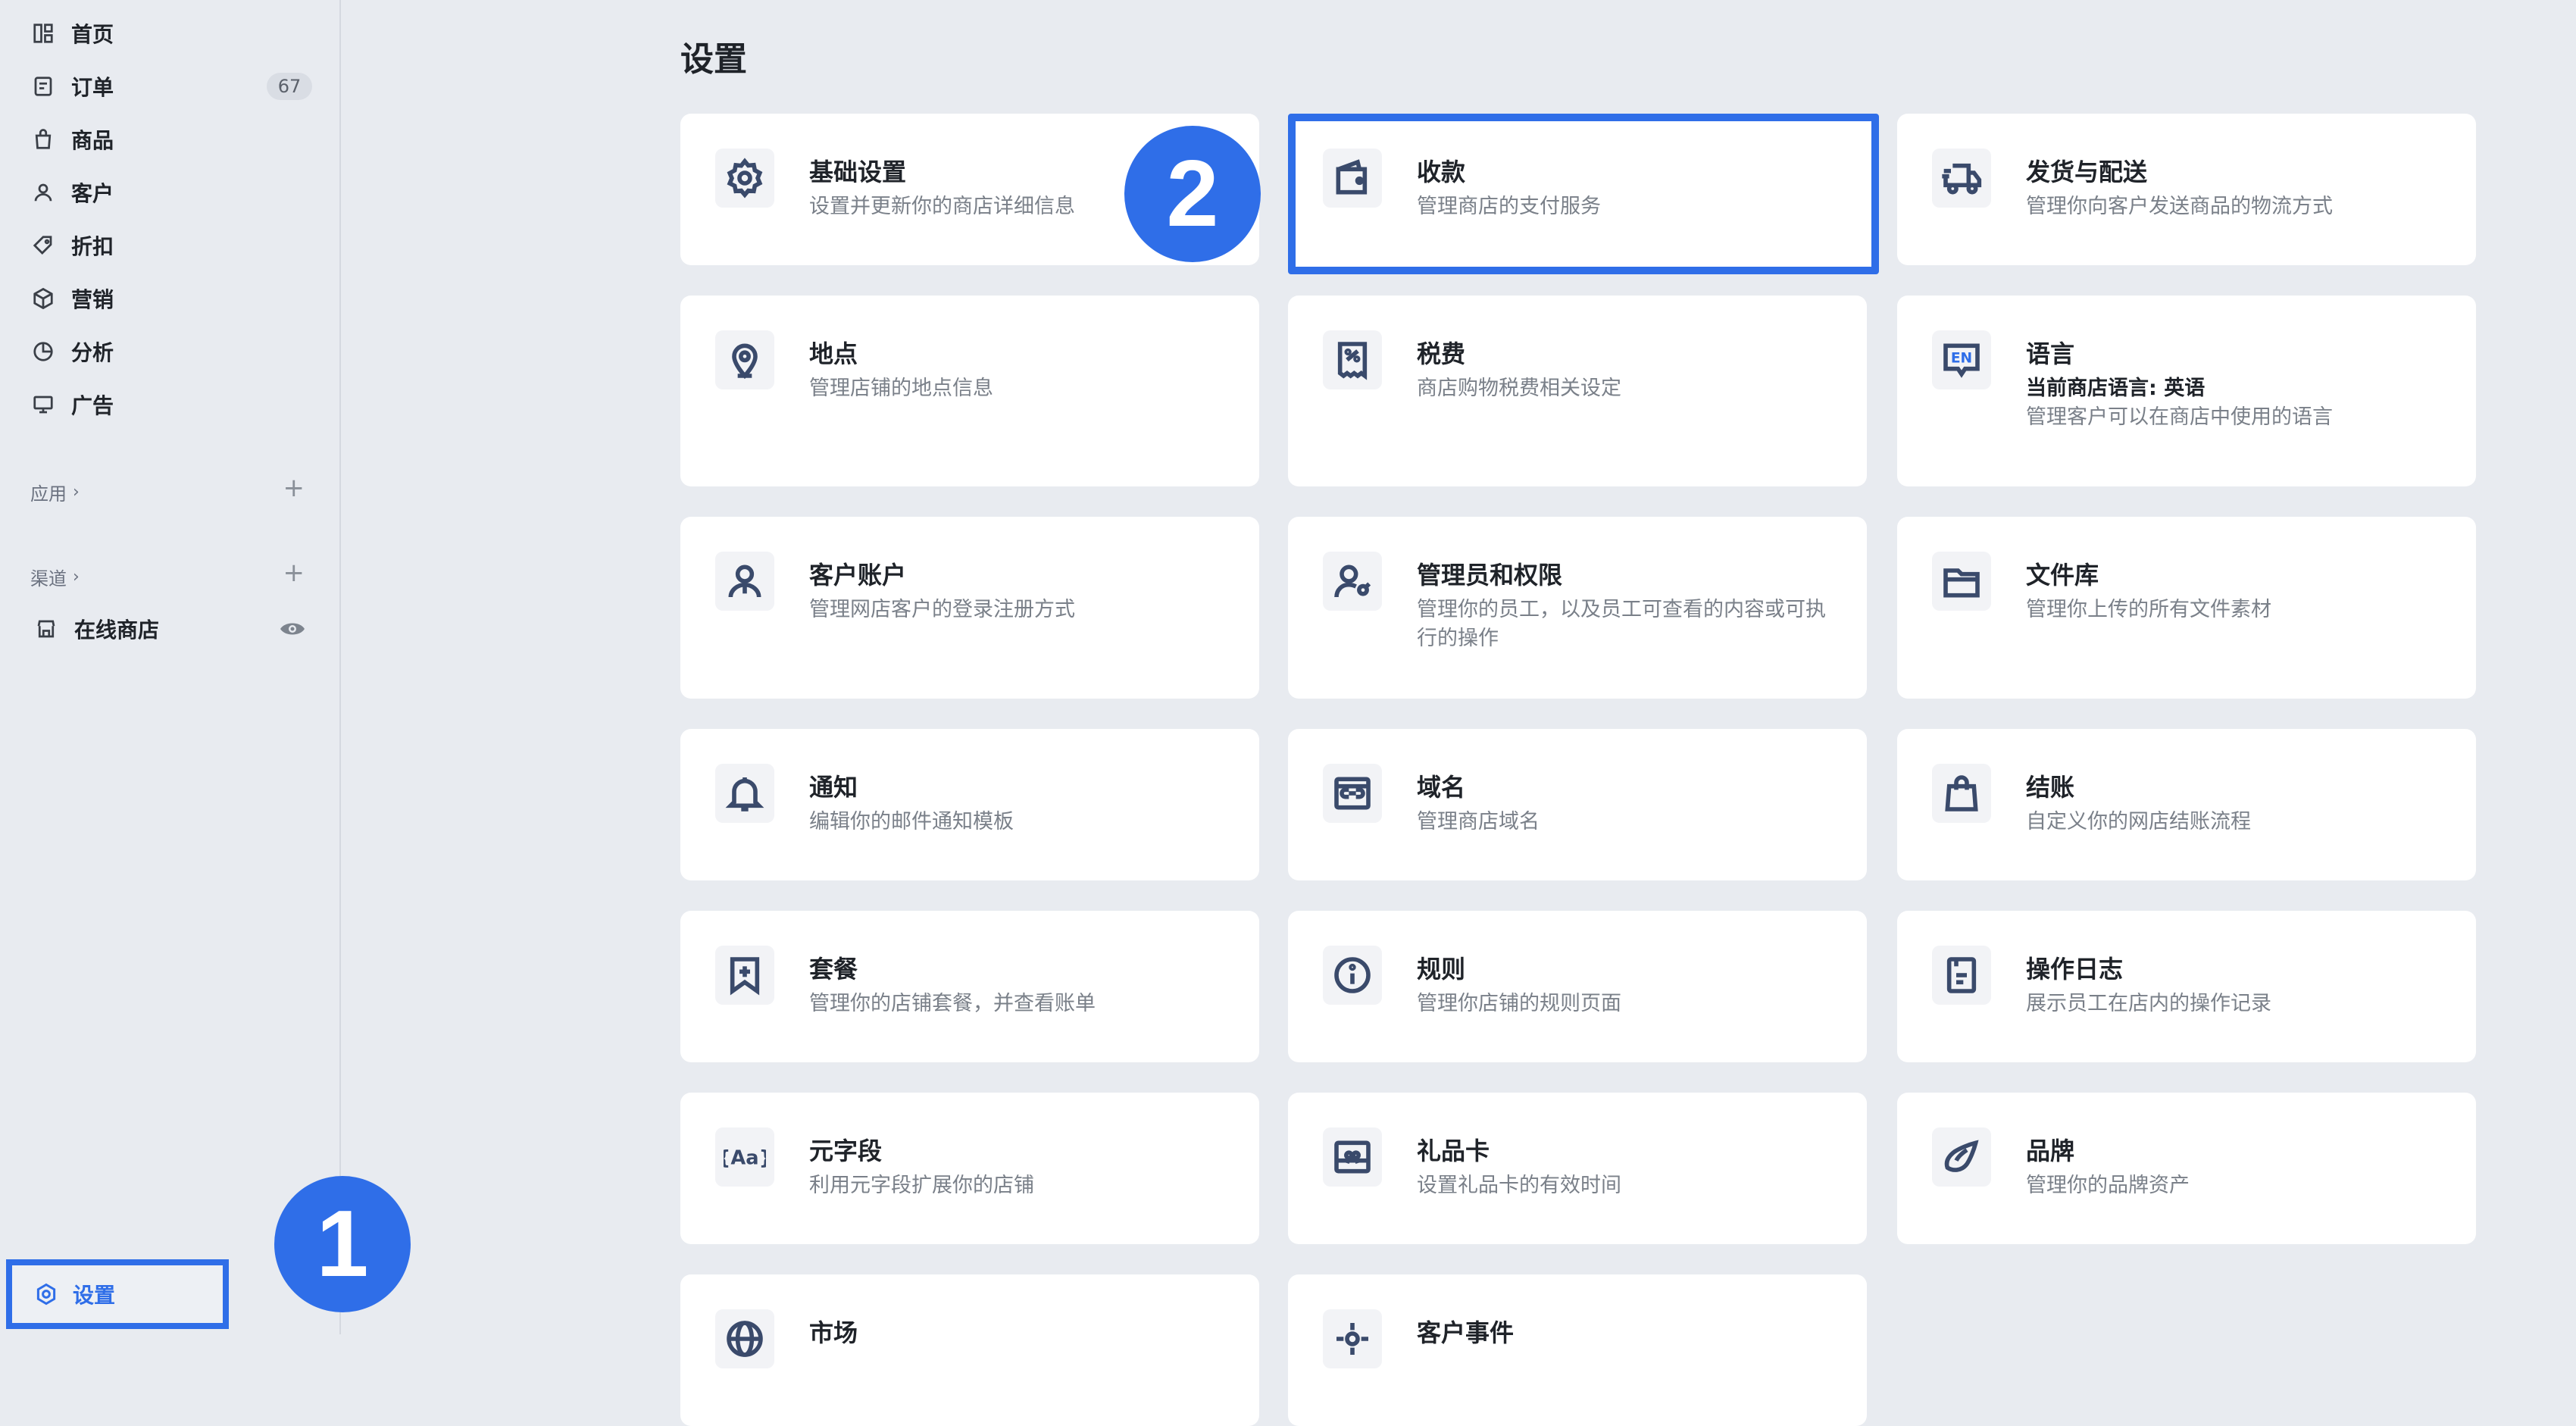 The height and width of the screenshot is (1426, 2576). Describe the element at coordinates (901, 389) in the screenshot. I see `card-description: 管理店铺的地点信息` at that location.